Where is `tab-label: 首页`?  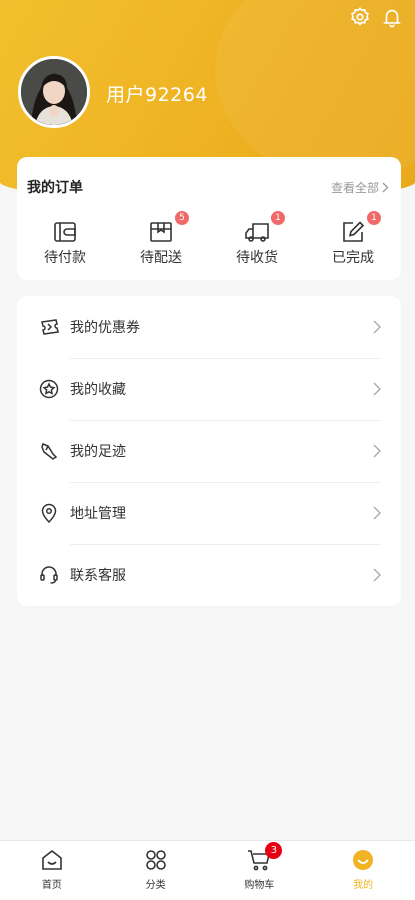 tab-label: 首页 is located at coordinates (51, 885).